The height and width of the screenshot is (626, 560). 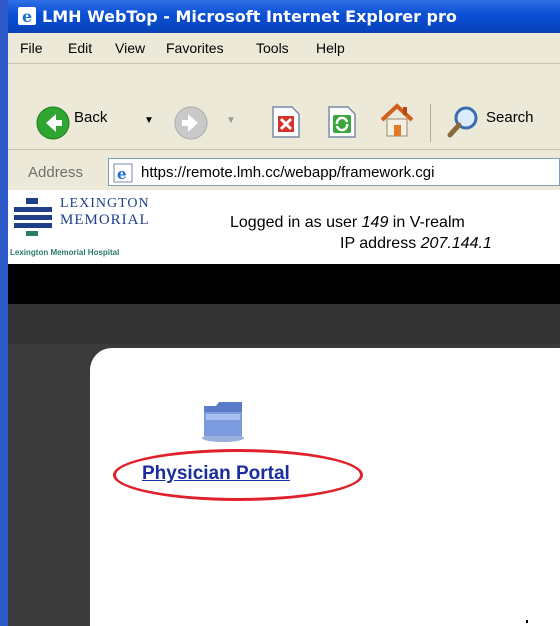 What do you see at coordinates (105, 220) in the screenshot?
I see `logo-line2: MEMORIAL` at bounding box center [105, 220].